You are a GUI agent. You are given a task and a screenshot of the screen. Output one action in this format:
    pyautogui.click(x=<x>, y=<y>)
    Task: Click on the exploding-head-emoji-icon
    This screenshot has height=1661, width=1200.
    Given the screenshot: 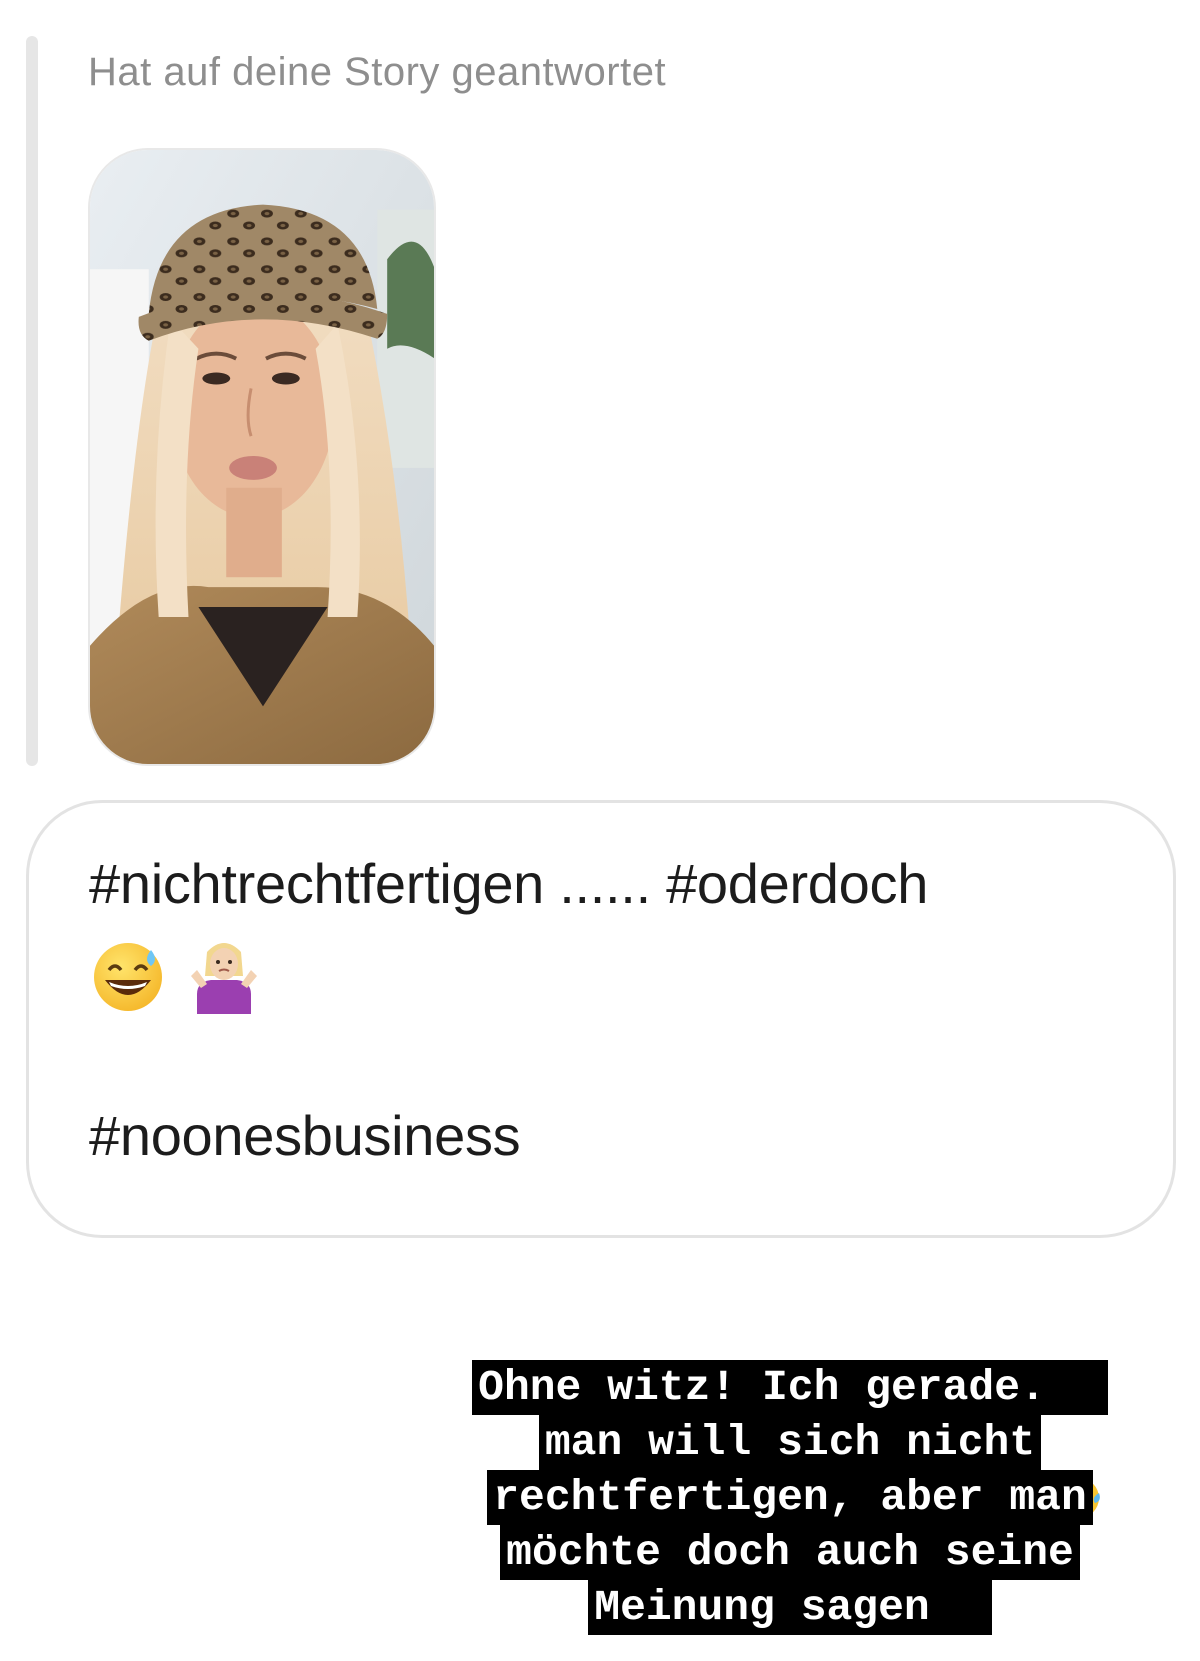 What is the action you would take?
    pyautogui.click(x=963, y=1608)
    